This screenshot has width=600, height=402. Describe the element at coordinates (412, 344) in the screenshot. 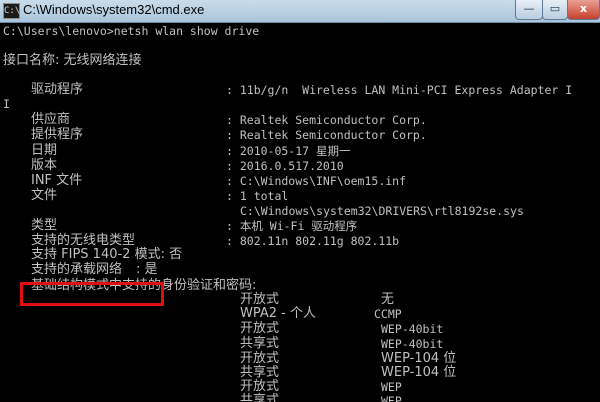

I see `auth-row-4-cipher: WEP-40bit` at that location.